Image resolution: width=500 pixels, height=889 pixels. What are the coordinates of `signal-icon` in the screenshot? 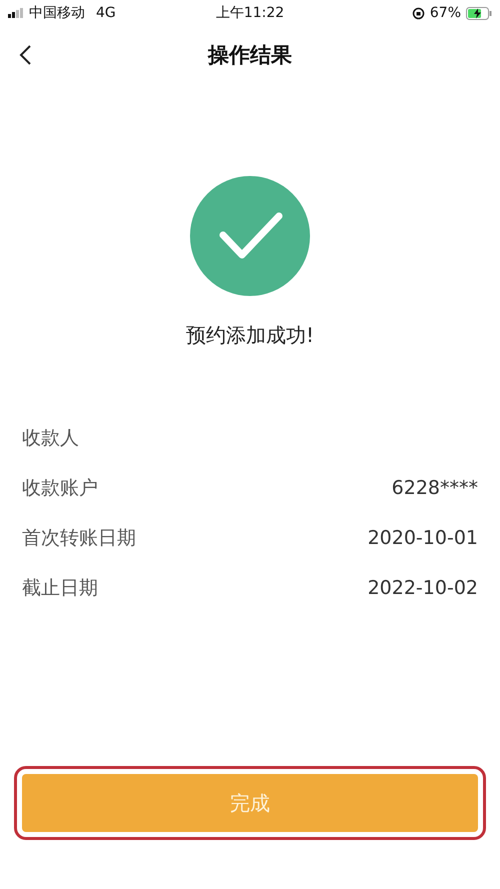 It's located at (16, 13).